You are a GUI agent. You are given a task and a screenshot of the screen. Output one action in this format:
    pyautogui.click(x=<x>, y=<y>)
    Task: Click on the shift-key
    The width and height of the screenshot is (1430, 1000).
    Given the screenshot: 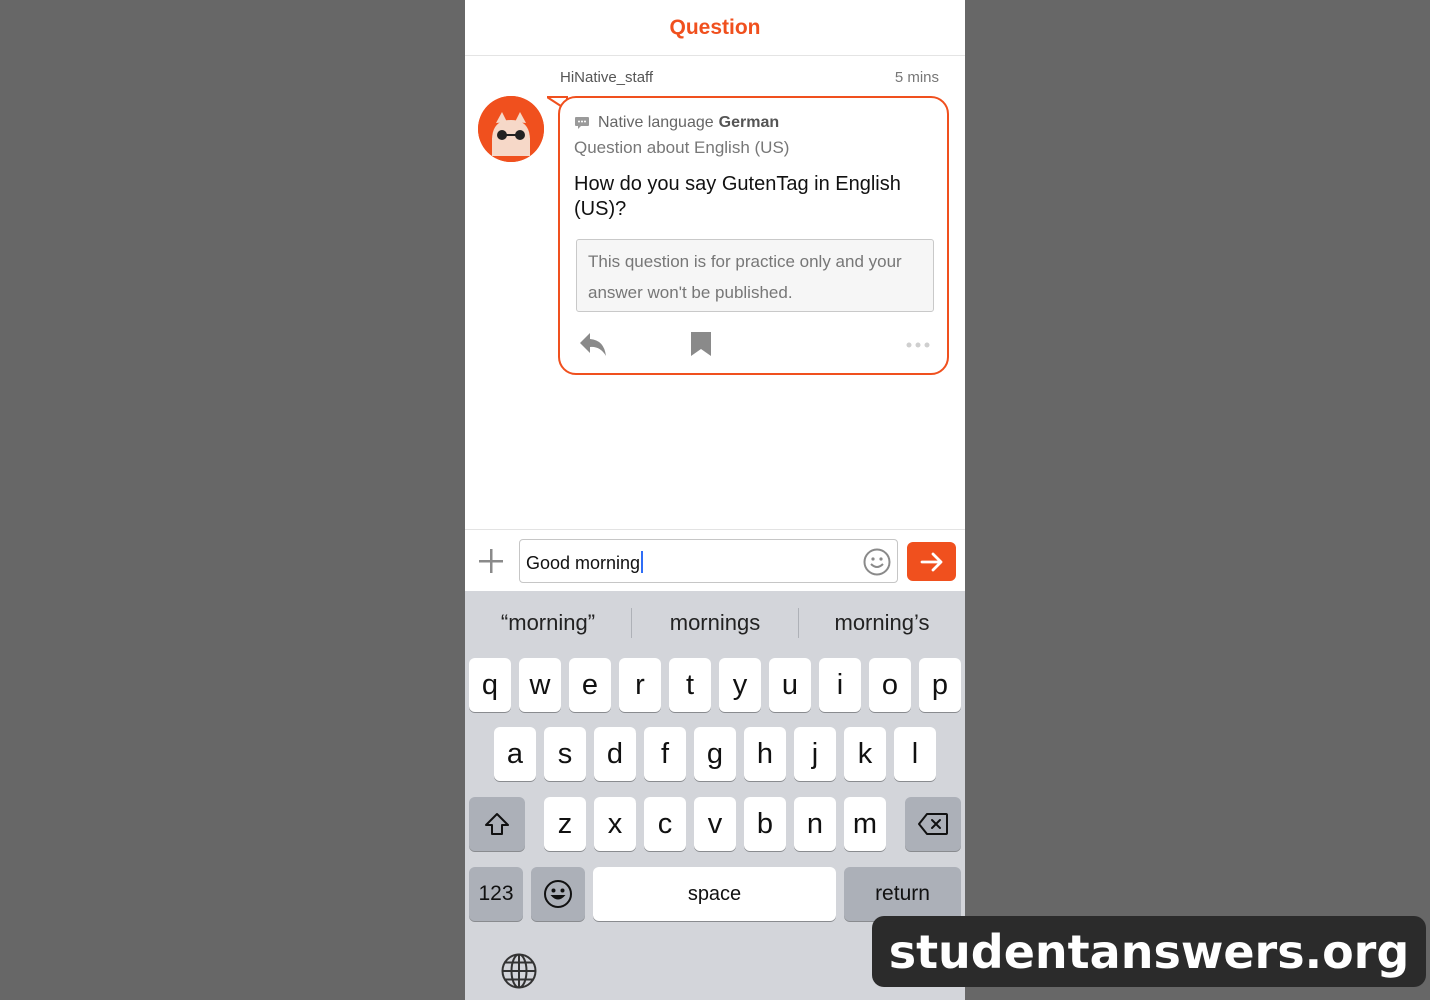 What is the action you would take?
    pyautogui.click(x=497, y=824)
    